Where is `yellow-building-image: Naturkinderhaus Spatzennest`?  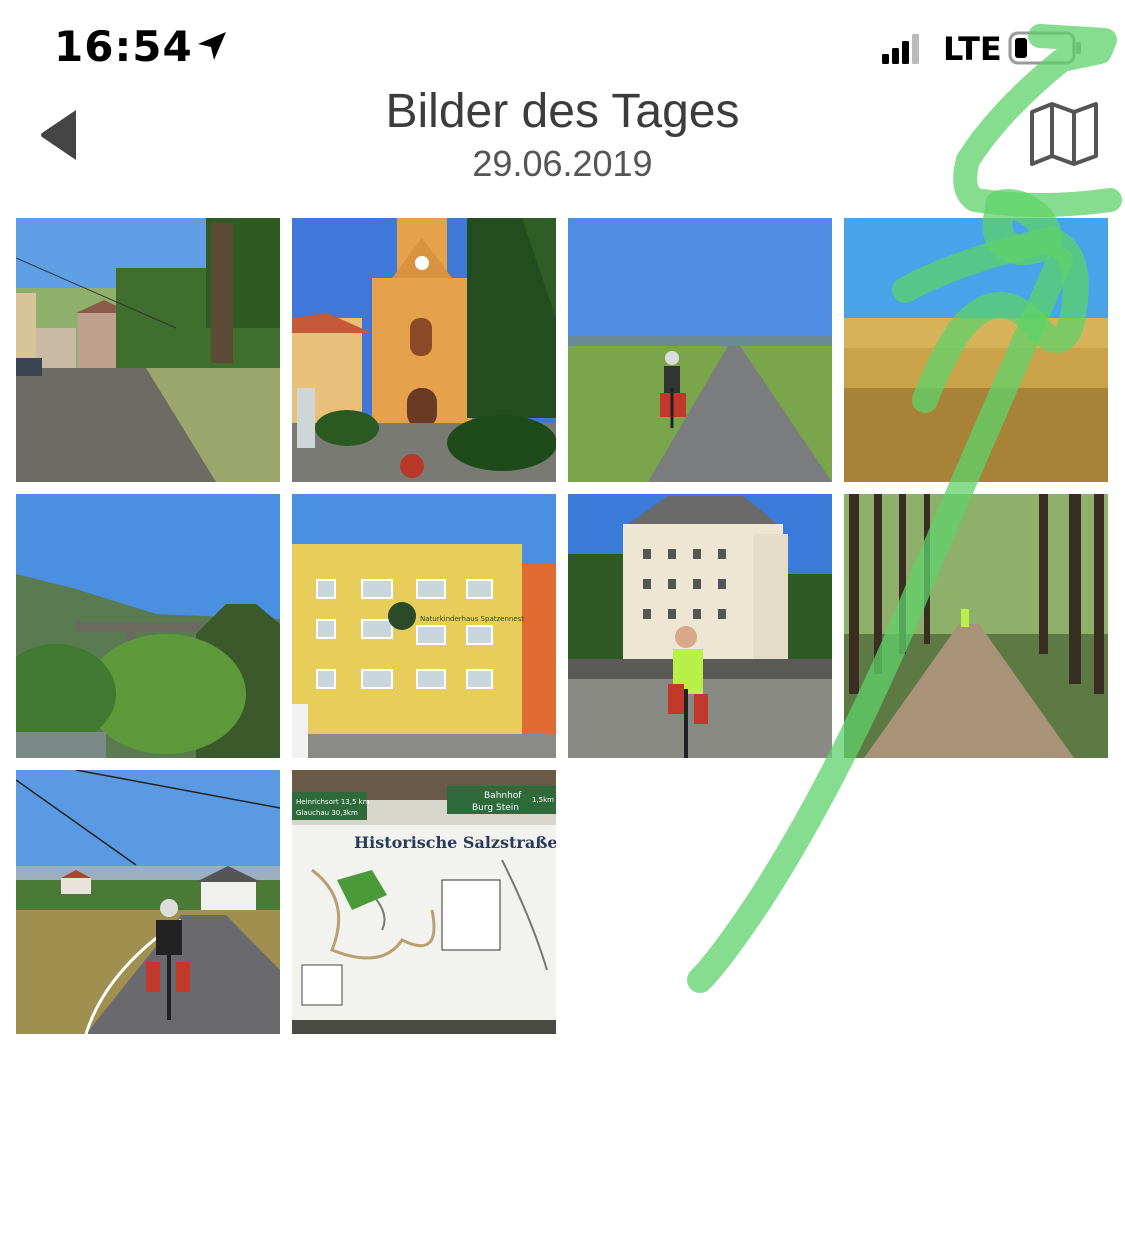
yellow-building-image: Naturkinderhaus Spatzennest is located at coordinates (424, 626).